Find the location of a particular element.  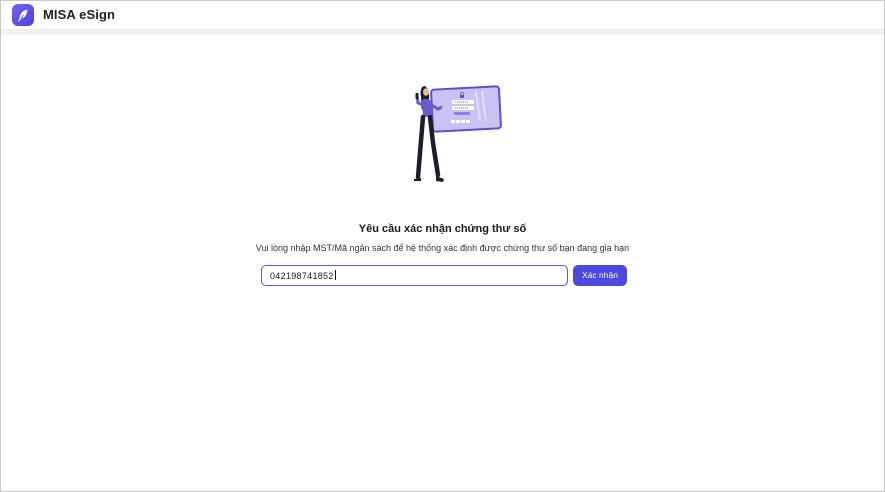

misa-esign-logo is located at coordinates (23, 15).